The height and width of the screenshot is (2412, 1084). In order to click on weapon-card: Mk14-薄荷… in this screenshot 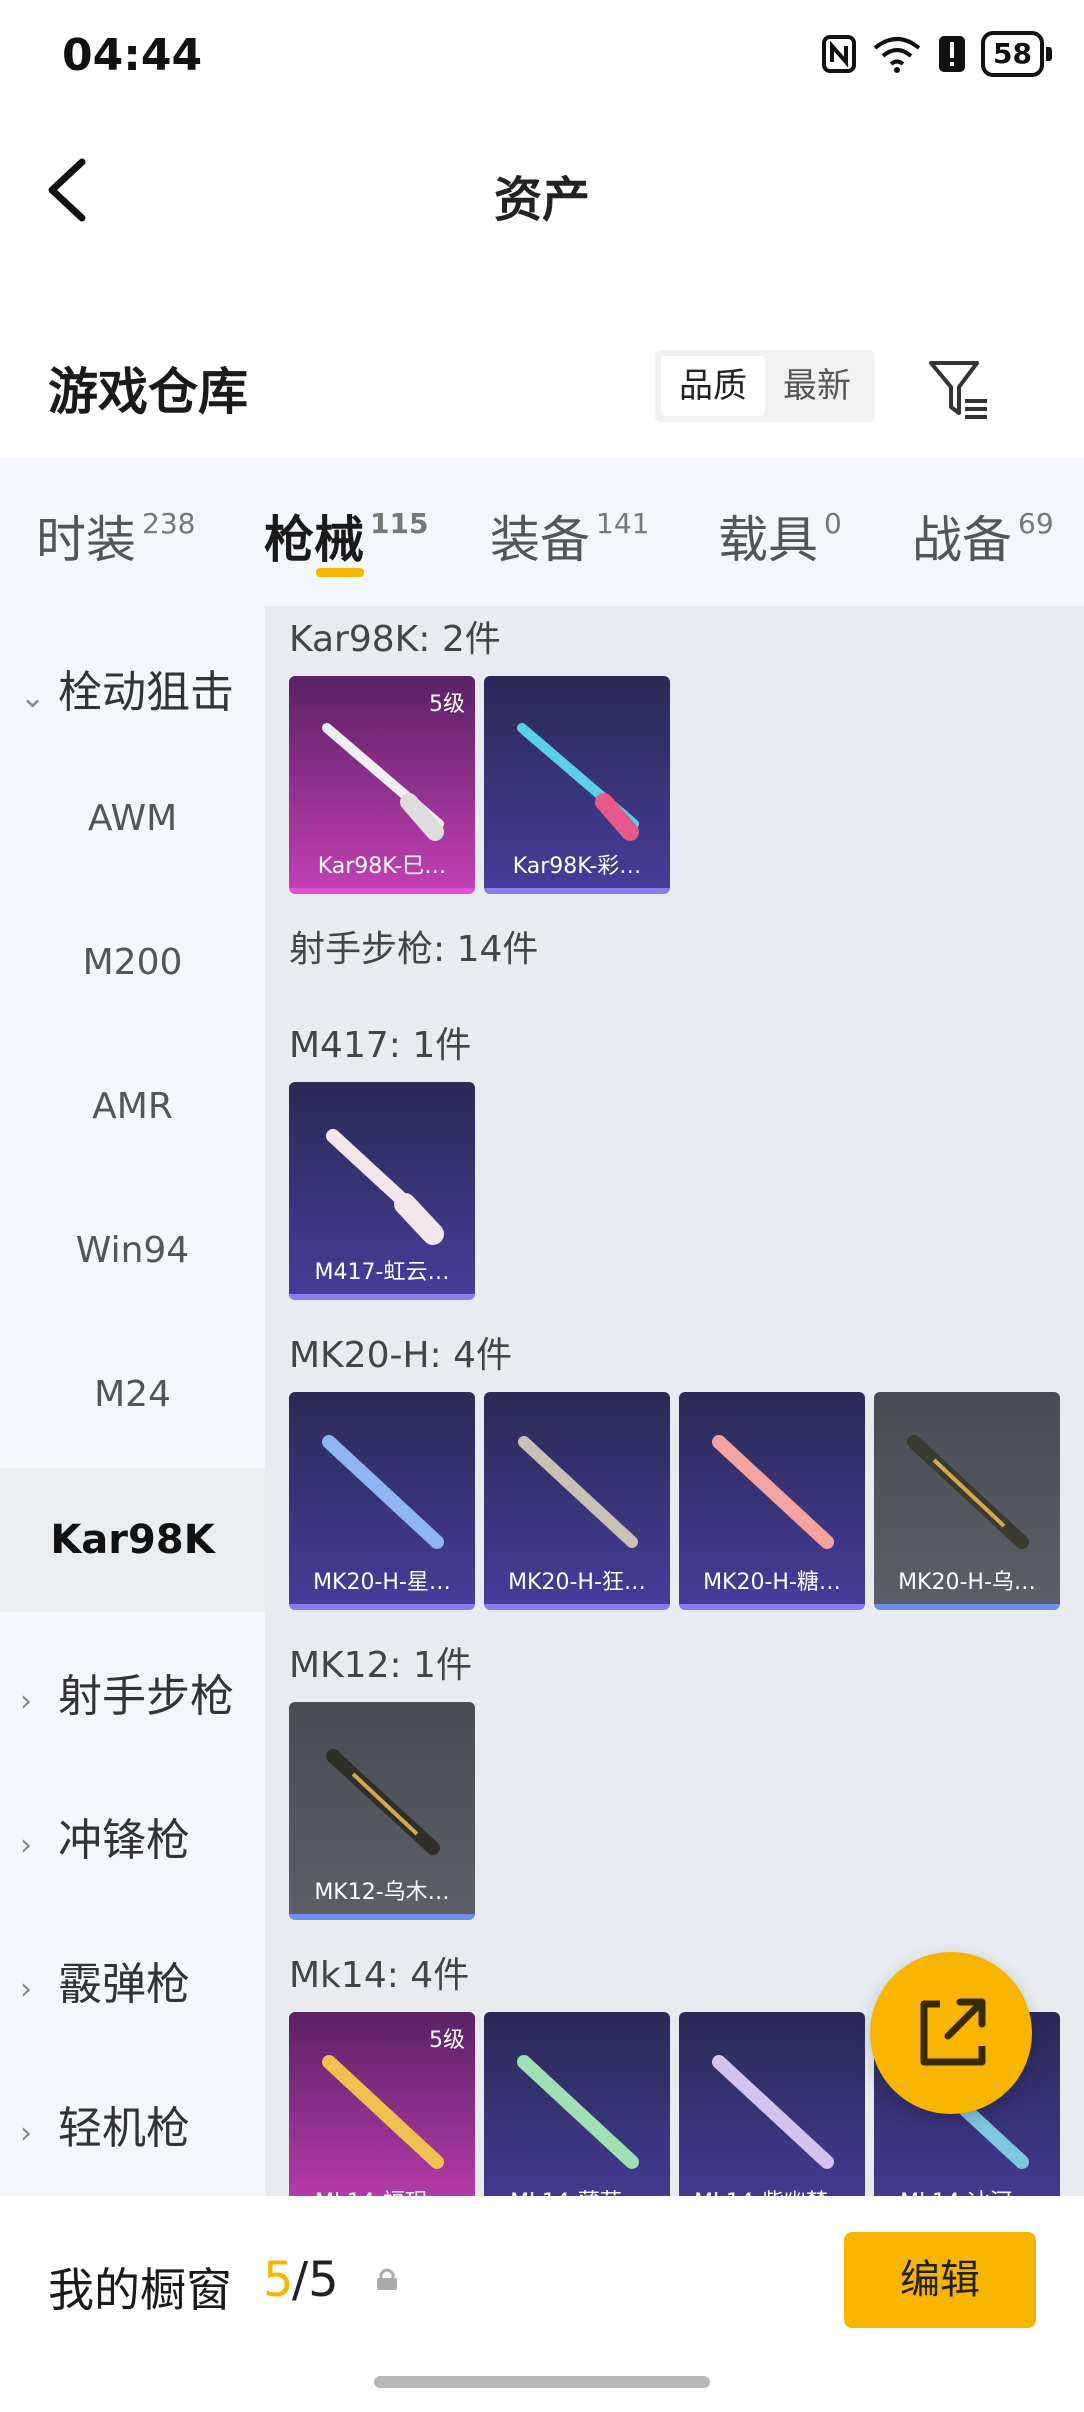, I will do `click(577, 2104)`.